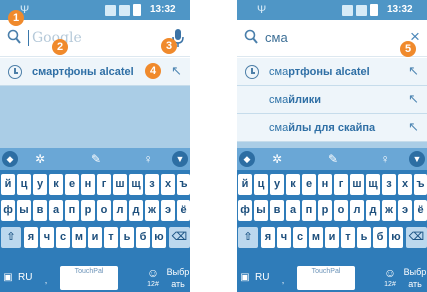 This screenshot has width=427, height=292. I want to click on key: т, so click(348, 237).